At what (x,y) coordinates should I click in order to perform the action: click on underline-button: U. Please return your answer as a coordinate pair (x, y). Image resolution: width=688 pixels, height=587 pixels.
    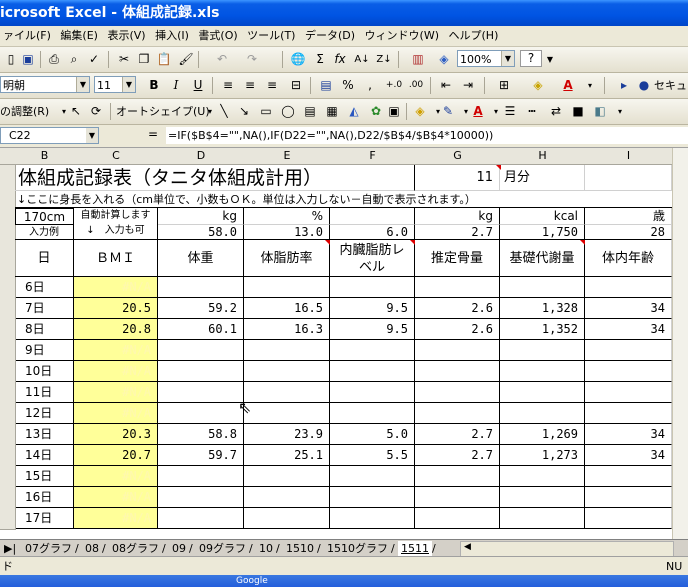
    Looking at the image, I should click on (198, 85).